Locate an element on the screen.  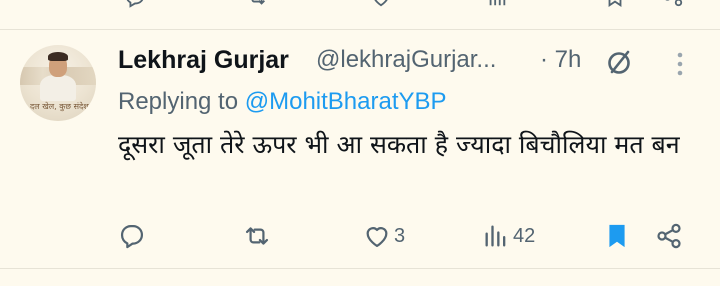
replying-to-line: Replying to @MohitBharatYBP is located at coordinates (282, 102).